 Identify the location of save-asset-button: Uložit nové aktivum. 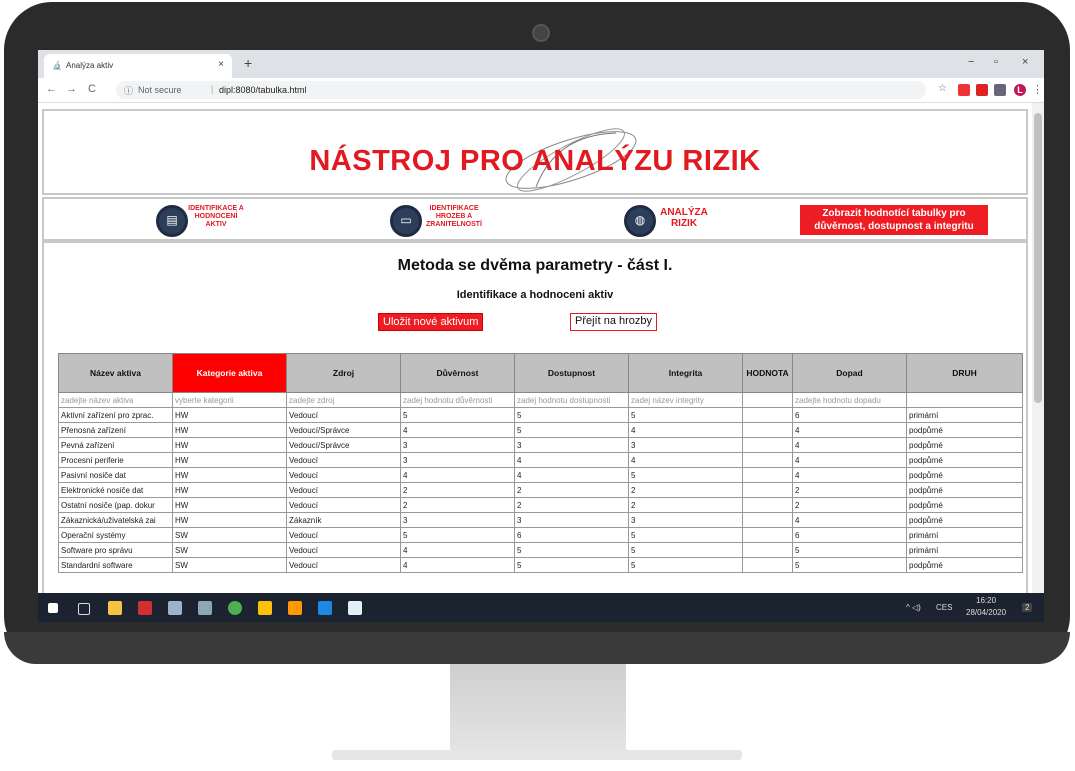
(431, 322).